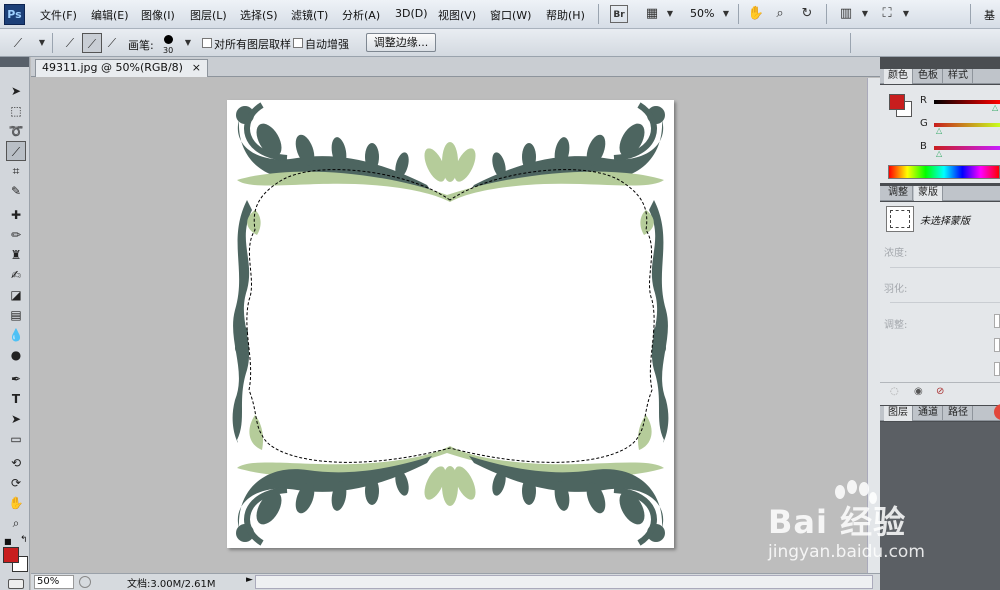 The height and width of the screenshot is (590, 1000). Describe the element at coordinates (450, 162) in the screenshot. I see `top-center-leaves` at that location.